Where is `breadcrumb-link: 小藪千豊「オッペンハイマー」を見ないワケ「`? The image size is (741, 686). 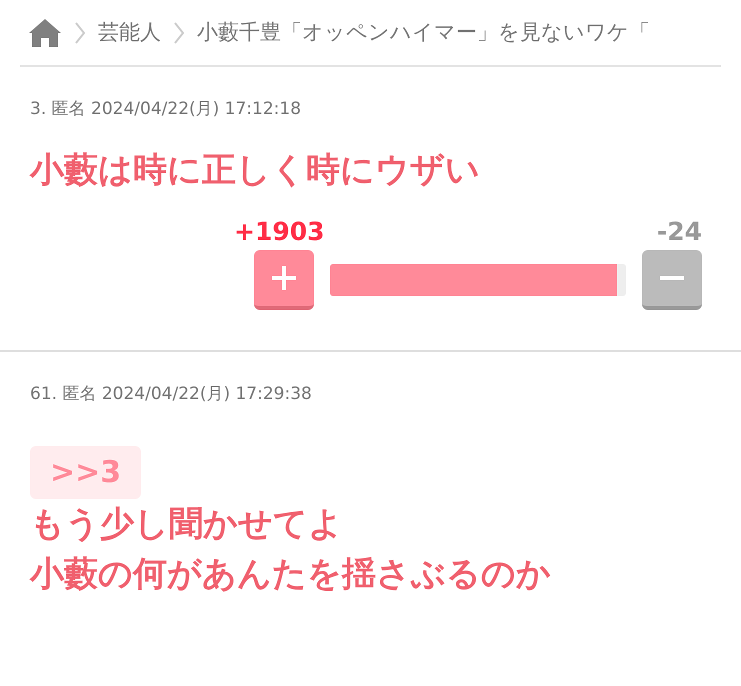 breadcrumb-link: 小藪千豊「オッペンハイマー」を見ないワケ「 is located at coordinates (423, 32).